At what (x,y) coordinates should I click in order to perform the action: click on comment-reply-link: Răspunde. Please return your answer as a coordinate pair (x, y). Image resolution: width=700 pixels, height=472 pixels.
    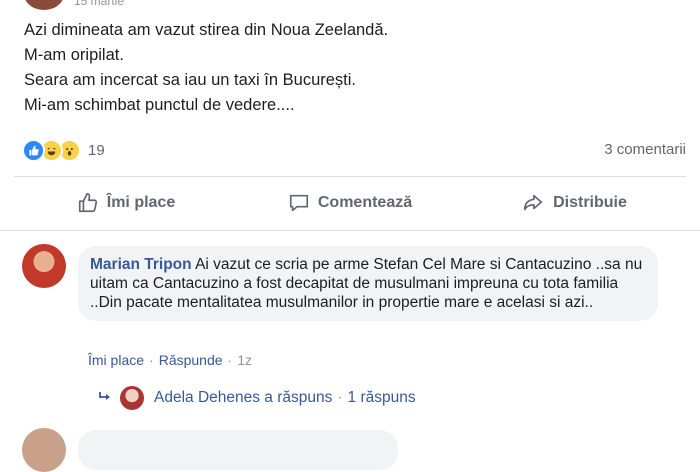
    Looking at the image, I should click on (191, 360).